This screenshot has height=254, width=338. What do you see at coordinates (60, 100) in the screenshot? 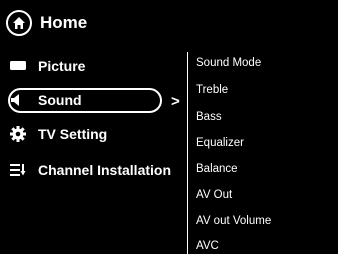
I see `menu-item-label: Sound` at bounding box center [60, 100].